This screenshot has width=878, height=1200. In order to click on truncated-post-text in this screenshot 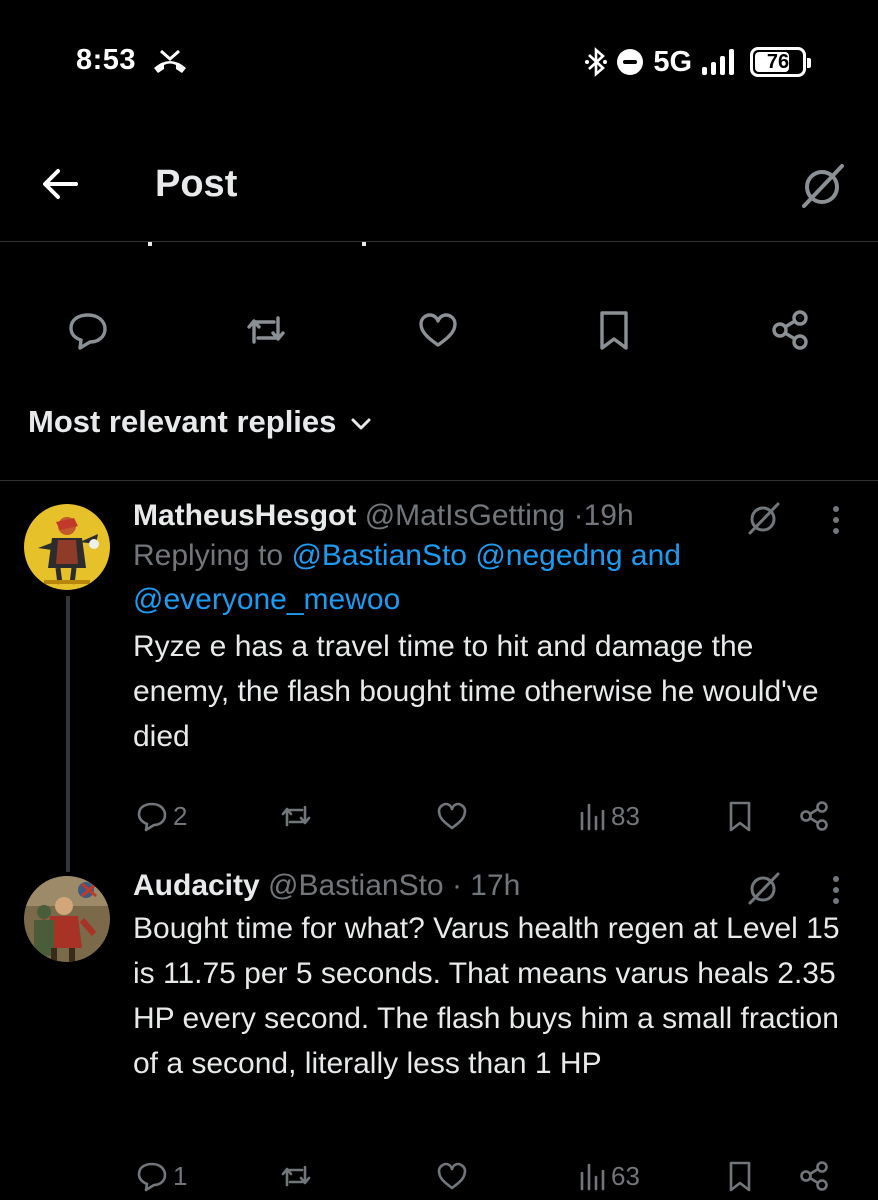, I will do `click(290, 244)`.